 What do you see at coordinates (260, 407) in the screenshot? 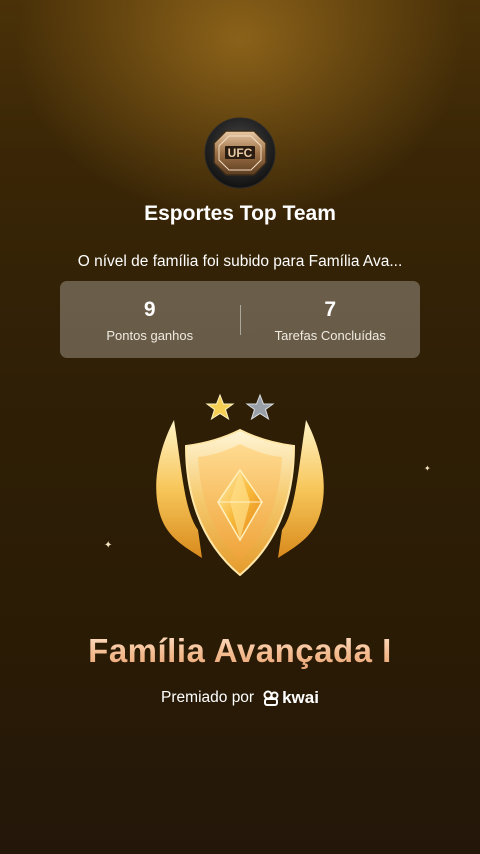
I see `star-empty-icon` at bounding box center [260, 407].